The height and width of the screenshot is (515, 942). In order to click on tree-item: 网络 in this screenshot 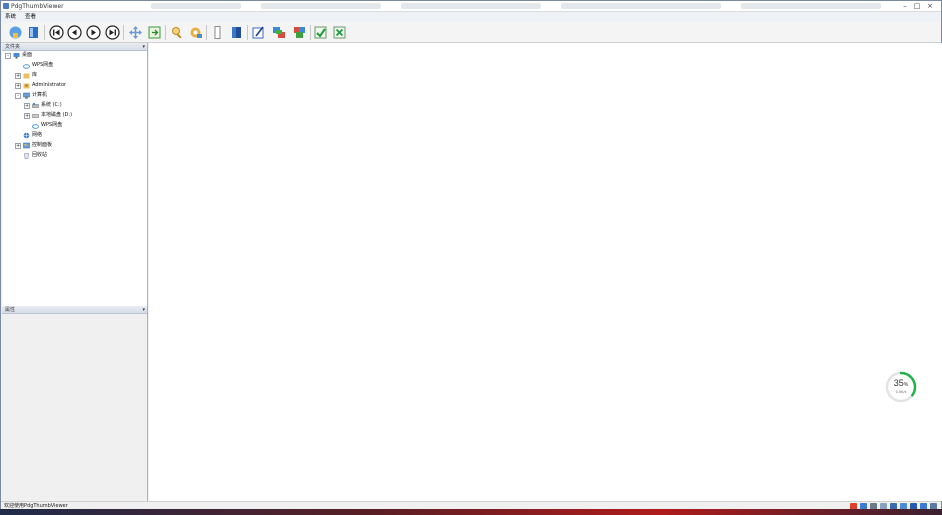, I will do `click(28, 135)`.